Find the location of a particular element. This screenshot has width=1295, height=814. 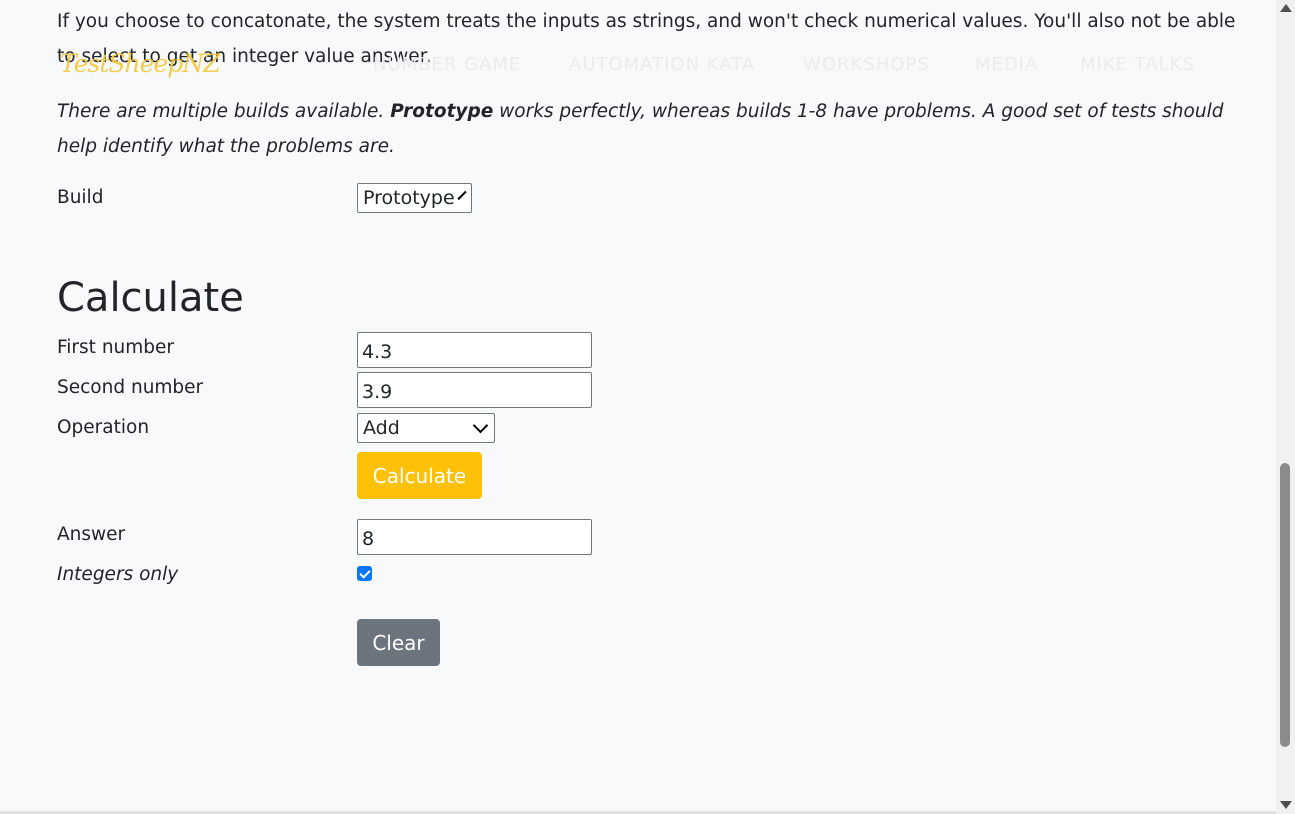

build-select: Prototype is located at coordinates (414, 198).